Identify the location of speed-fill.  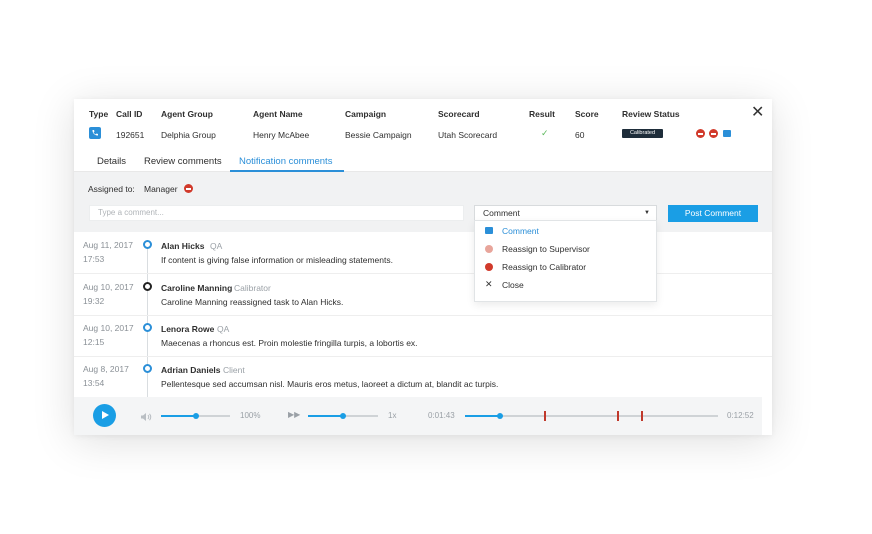
(325, 416).